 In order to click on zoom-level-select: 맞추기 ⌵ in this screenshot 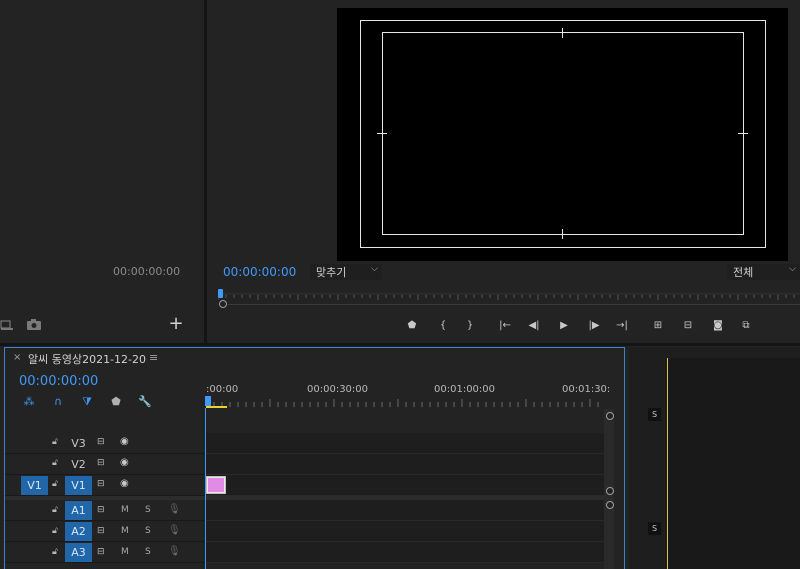, I will do `click(346, 272)`.